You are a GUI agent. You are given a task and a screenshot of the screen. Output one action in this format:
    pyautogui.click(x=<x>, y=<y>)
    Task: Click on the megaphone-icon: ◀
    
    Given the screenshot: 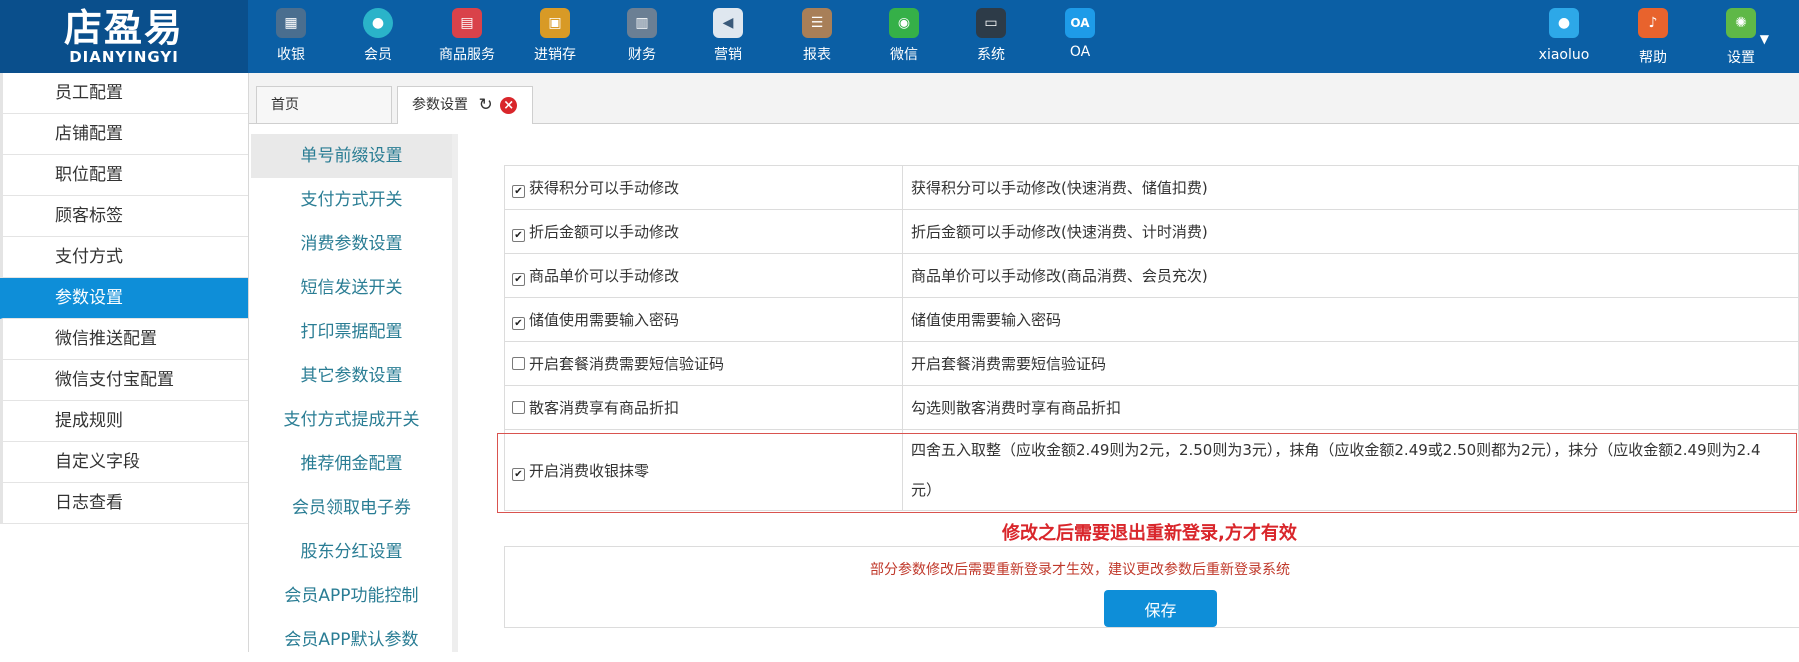 What is the action you would take?
    pyautogui.click(x=728, y=23)
    